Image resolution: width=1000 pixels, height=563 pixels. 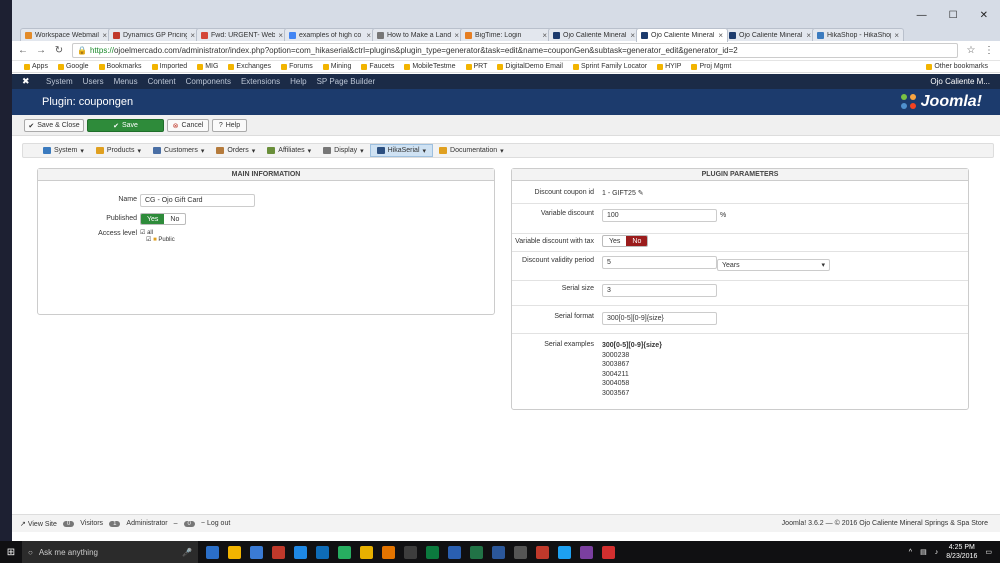 What do you see at coordinates (208, 81) in the screenshot?
I see `nav-components: Components` at bounding box center [208, 81].